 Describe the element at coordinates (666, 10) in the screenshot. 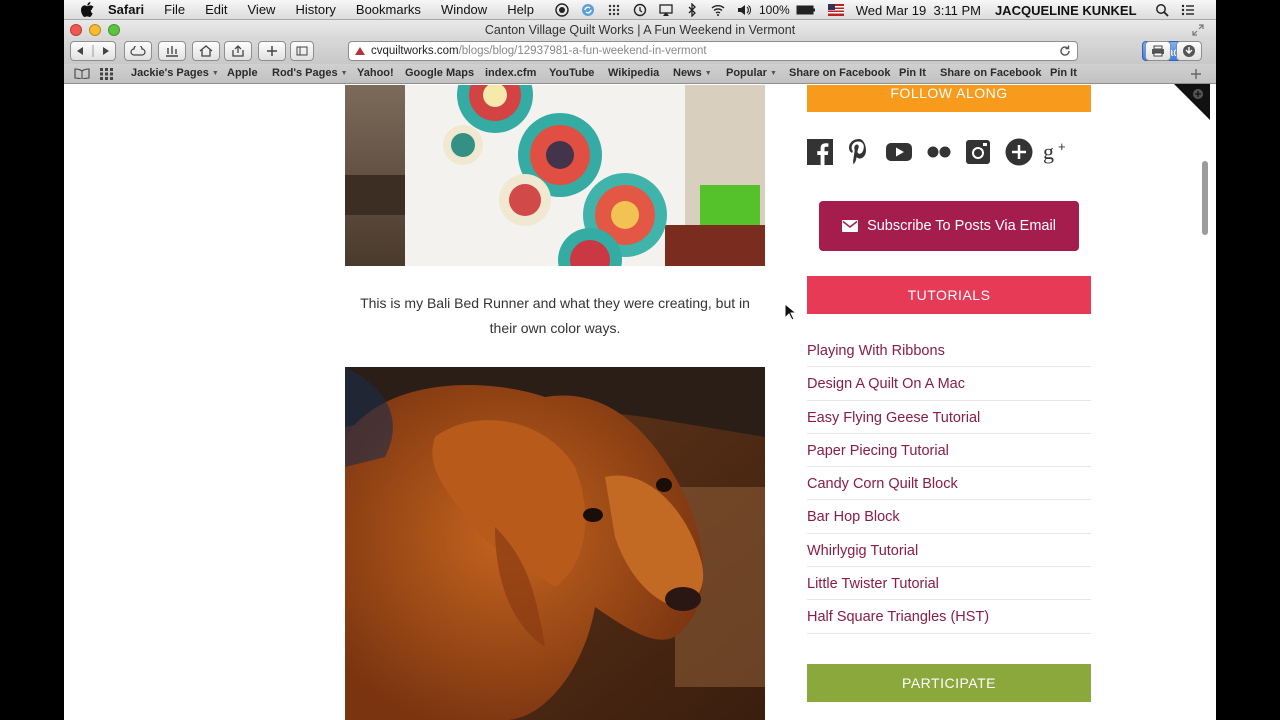

I see `airplay-icon` at that location.